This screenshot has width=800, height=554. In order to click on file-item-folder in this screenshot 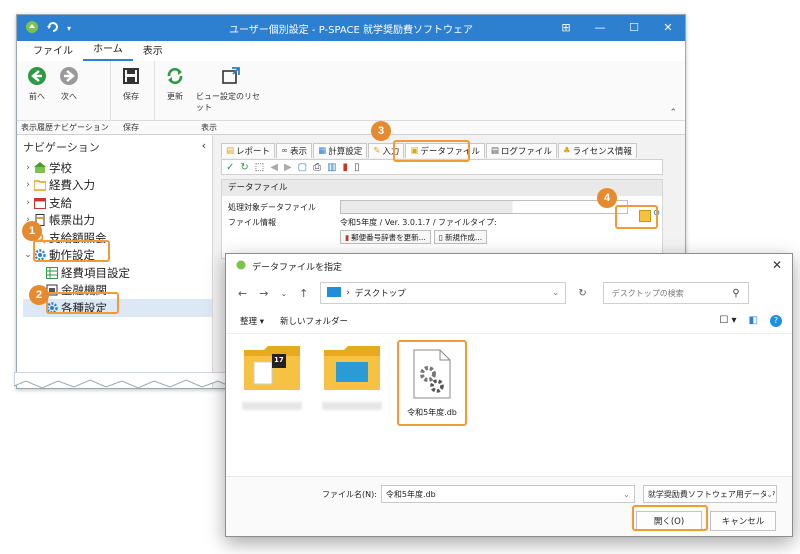, I will do `click(352, 383)`.